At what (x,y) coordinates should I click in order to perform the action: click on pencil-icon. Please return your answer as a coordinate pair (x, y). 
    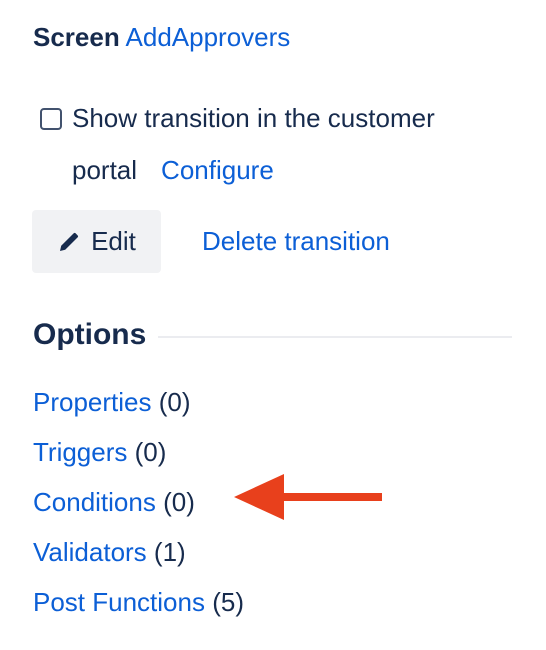
    Looking at the image, I should click on (69, 241).